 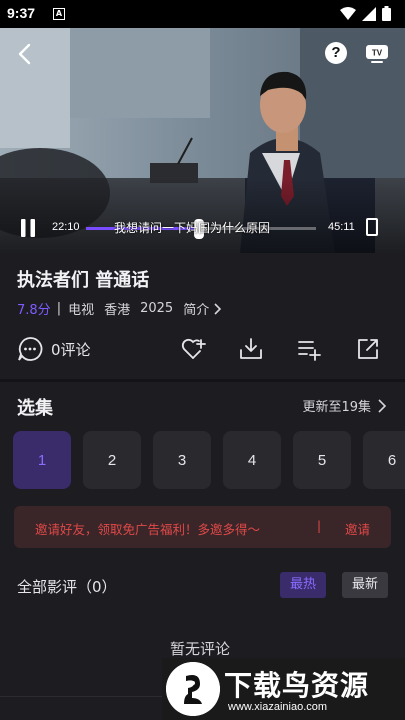 What do you see at coordinates (252, 460) in the screenshot?
I see `episode-item: 4` at bounding box center [252, 460].